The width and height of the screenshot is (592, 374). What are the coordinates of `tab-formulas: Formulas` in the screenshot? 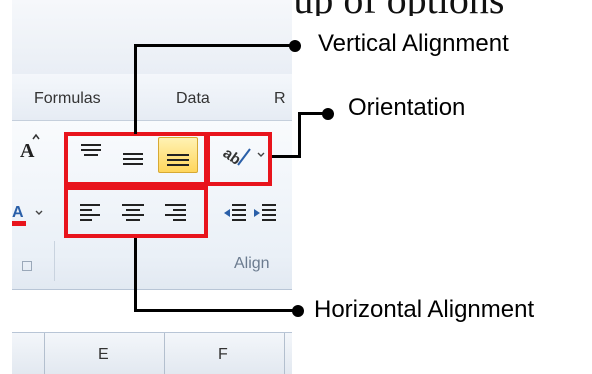 It's located at (67, 99).